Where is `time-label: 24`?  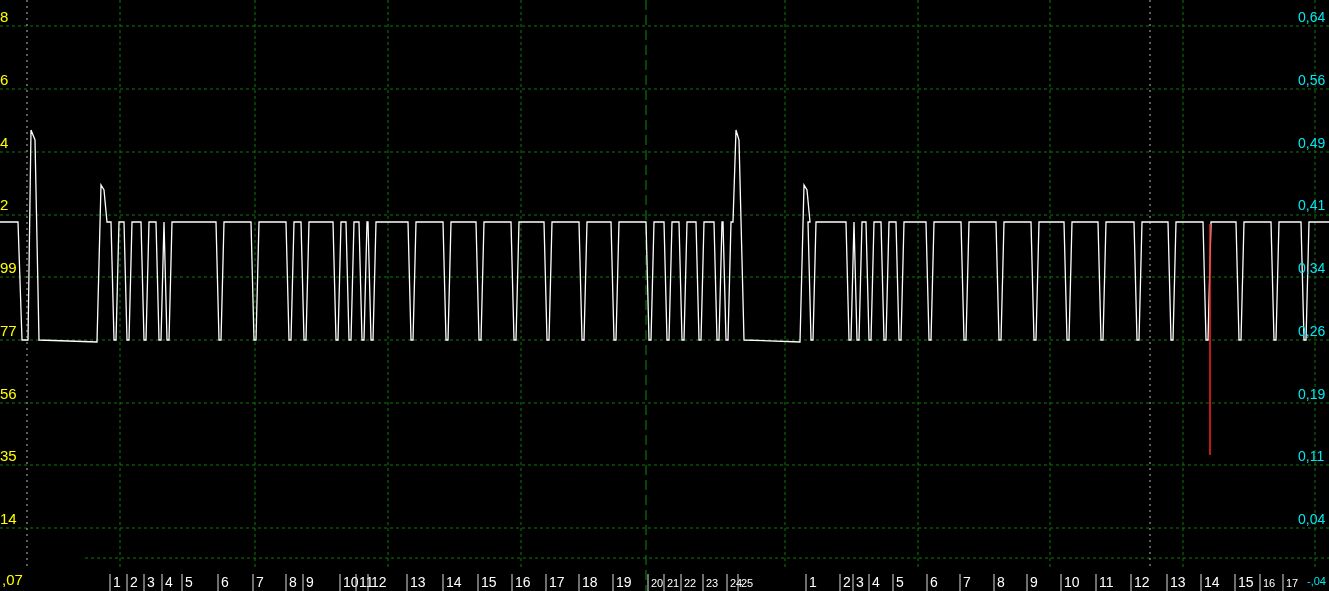 time-label: 24 is located at coordinates (736, 583).